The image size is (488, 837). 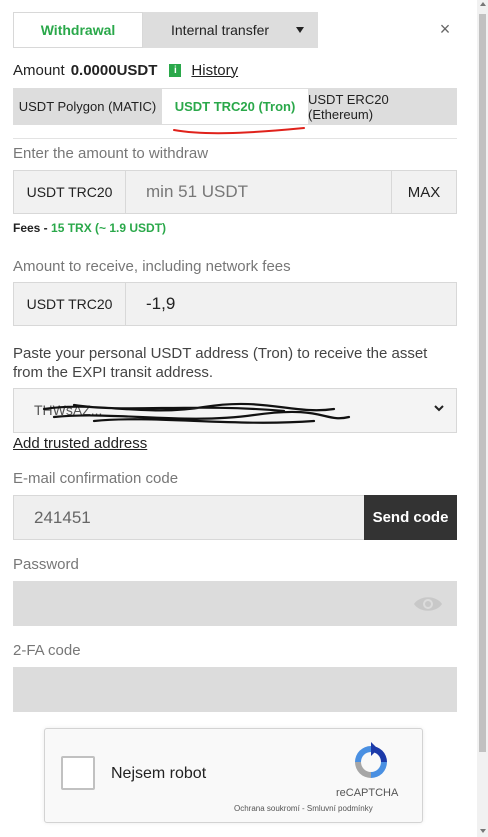 I want to click on receive-amount-group: USDT TRC20 -1,9, so click(x=235, y=304).